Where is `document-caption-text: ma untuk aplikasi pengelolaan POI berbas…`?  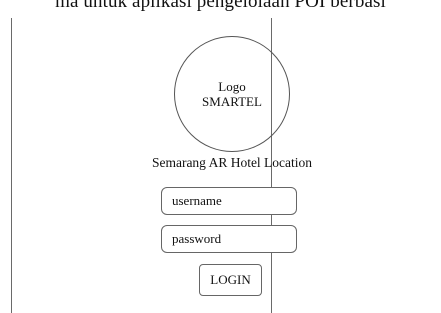
document-caption-text: ma untuk aplikasi pengelolaan POI berbas… is located at coordinates (220, 6).